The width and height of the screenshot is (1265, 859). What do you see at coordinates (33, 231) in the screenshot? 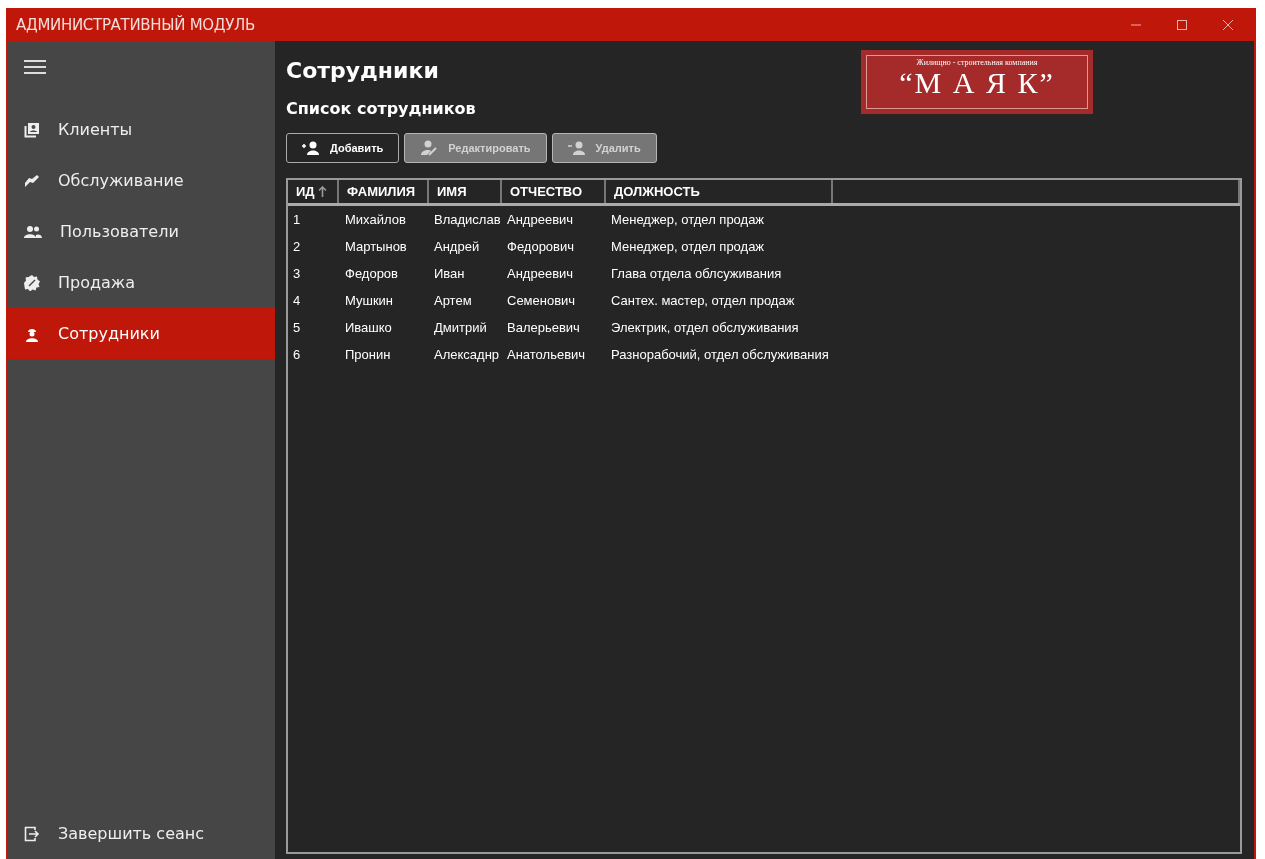
I see `users-icon` at bounding box center [33, 231].